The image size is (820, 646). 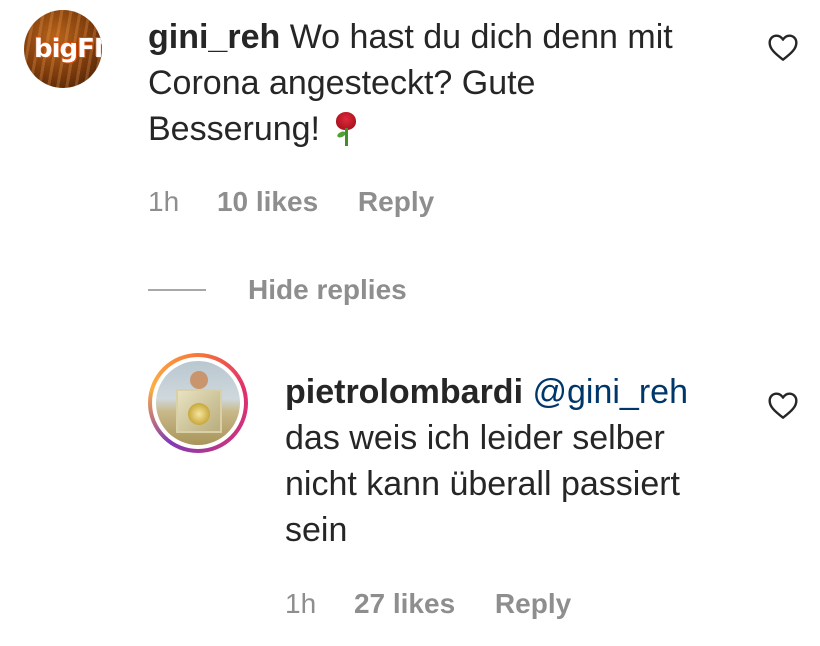 I want to click on comment-text-line2: Corona angesteckt? Gute, so click(x=342, y=83).